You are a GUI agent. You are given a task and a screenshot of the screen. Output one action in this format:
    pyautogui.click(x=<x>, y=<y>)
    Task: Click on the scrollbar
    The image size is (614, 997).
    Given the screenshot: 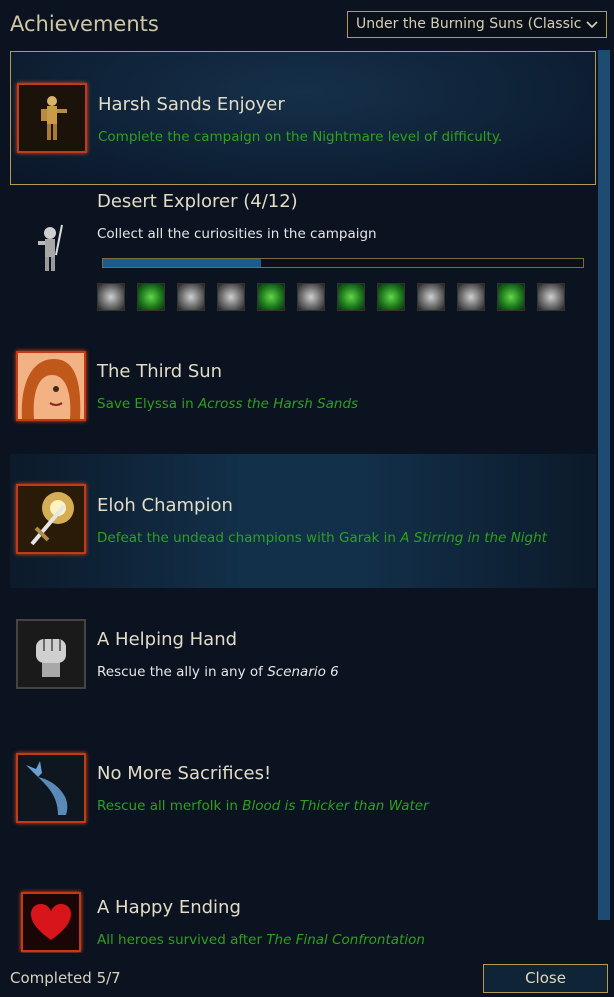 What is the action you would take?
    pyautogui.click(x=604, y=485)
    